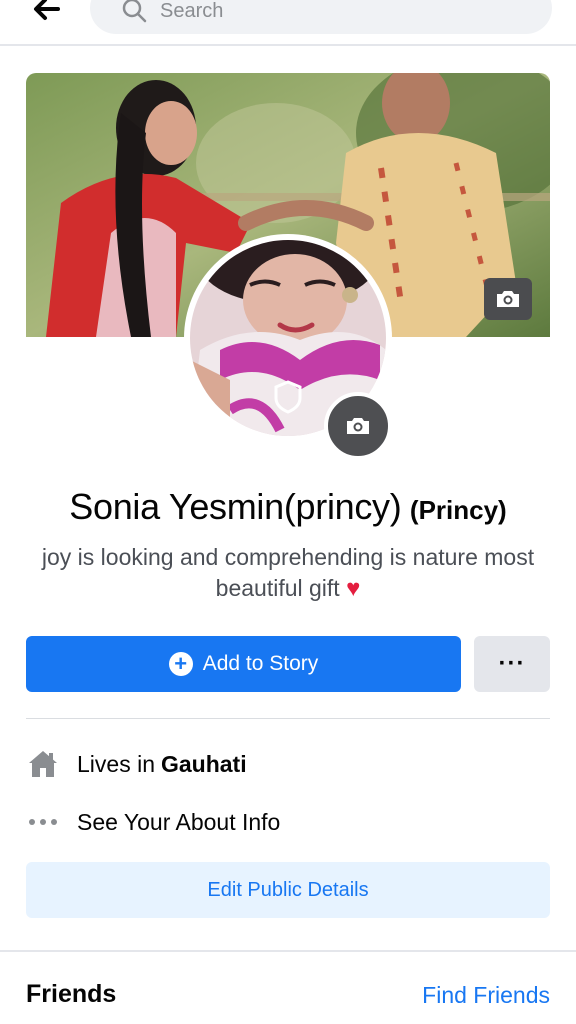  I want to click on profile-alternate-name: (Princy), so click(458, 510).